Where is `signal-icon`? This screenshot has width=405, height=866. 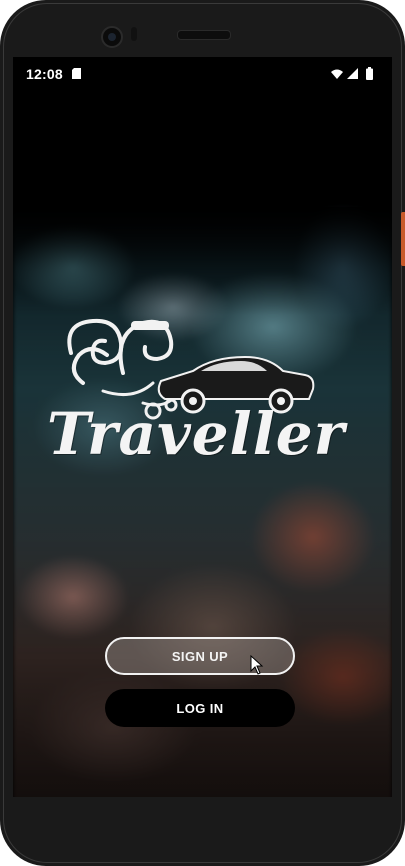
signal-icon is located at coordinates (352, 73).